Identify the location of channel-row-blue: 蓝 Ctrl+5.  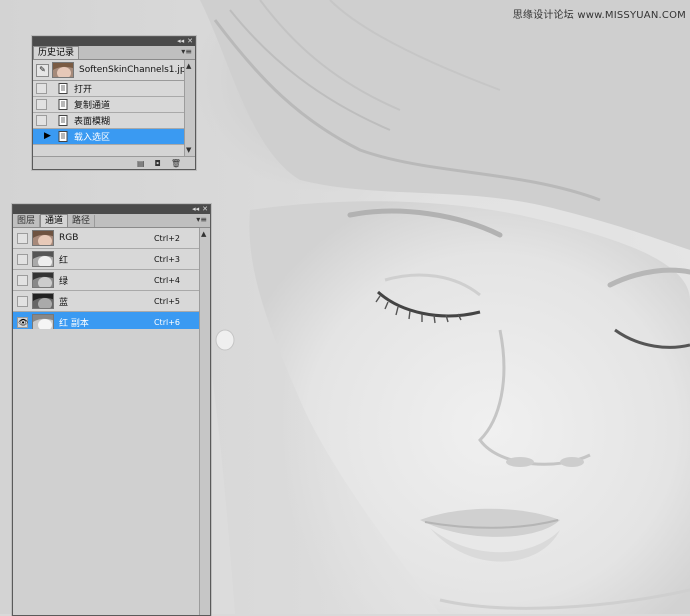
(106, 301).